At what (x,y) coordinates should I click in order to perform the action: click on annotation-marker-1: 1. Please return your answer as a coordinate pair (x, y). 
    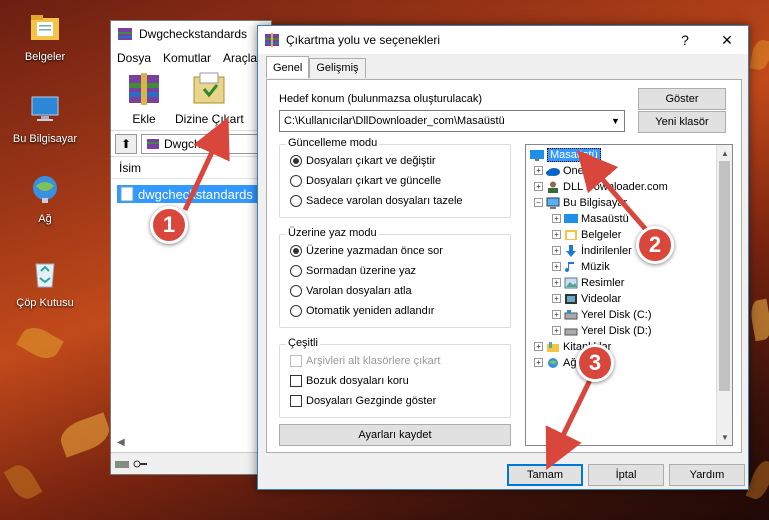
    Looking at the image, I should click on (169, 225).